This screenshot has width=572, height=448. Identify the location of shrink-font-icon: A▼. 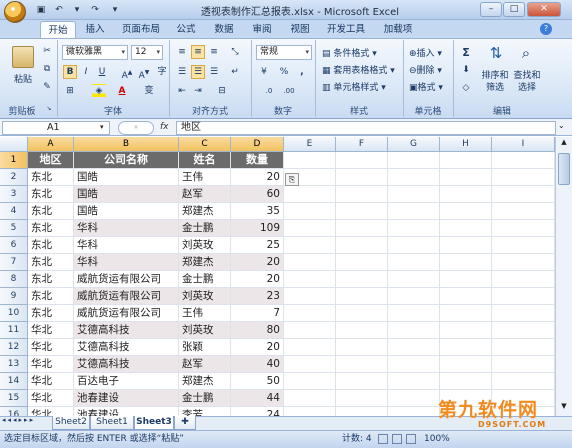
(144, 73).